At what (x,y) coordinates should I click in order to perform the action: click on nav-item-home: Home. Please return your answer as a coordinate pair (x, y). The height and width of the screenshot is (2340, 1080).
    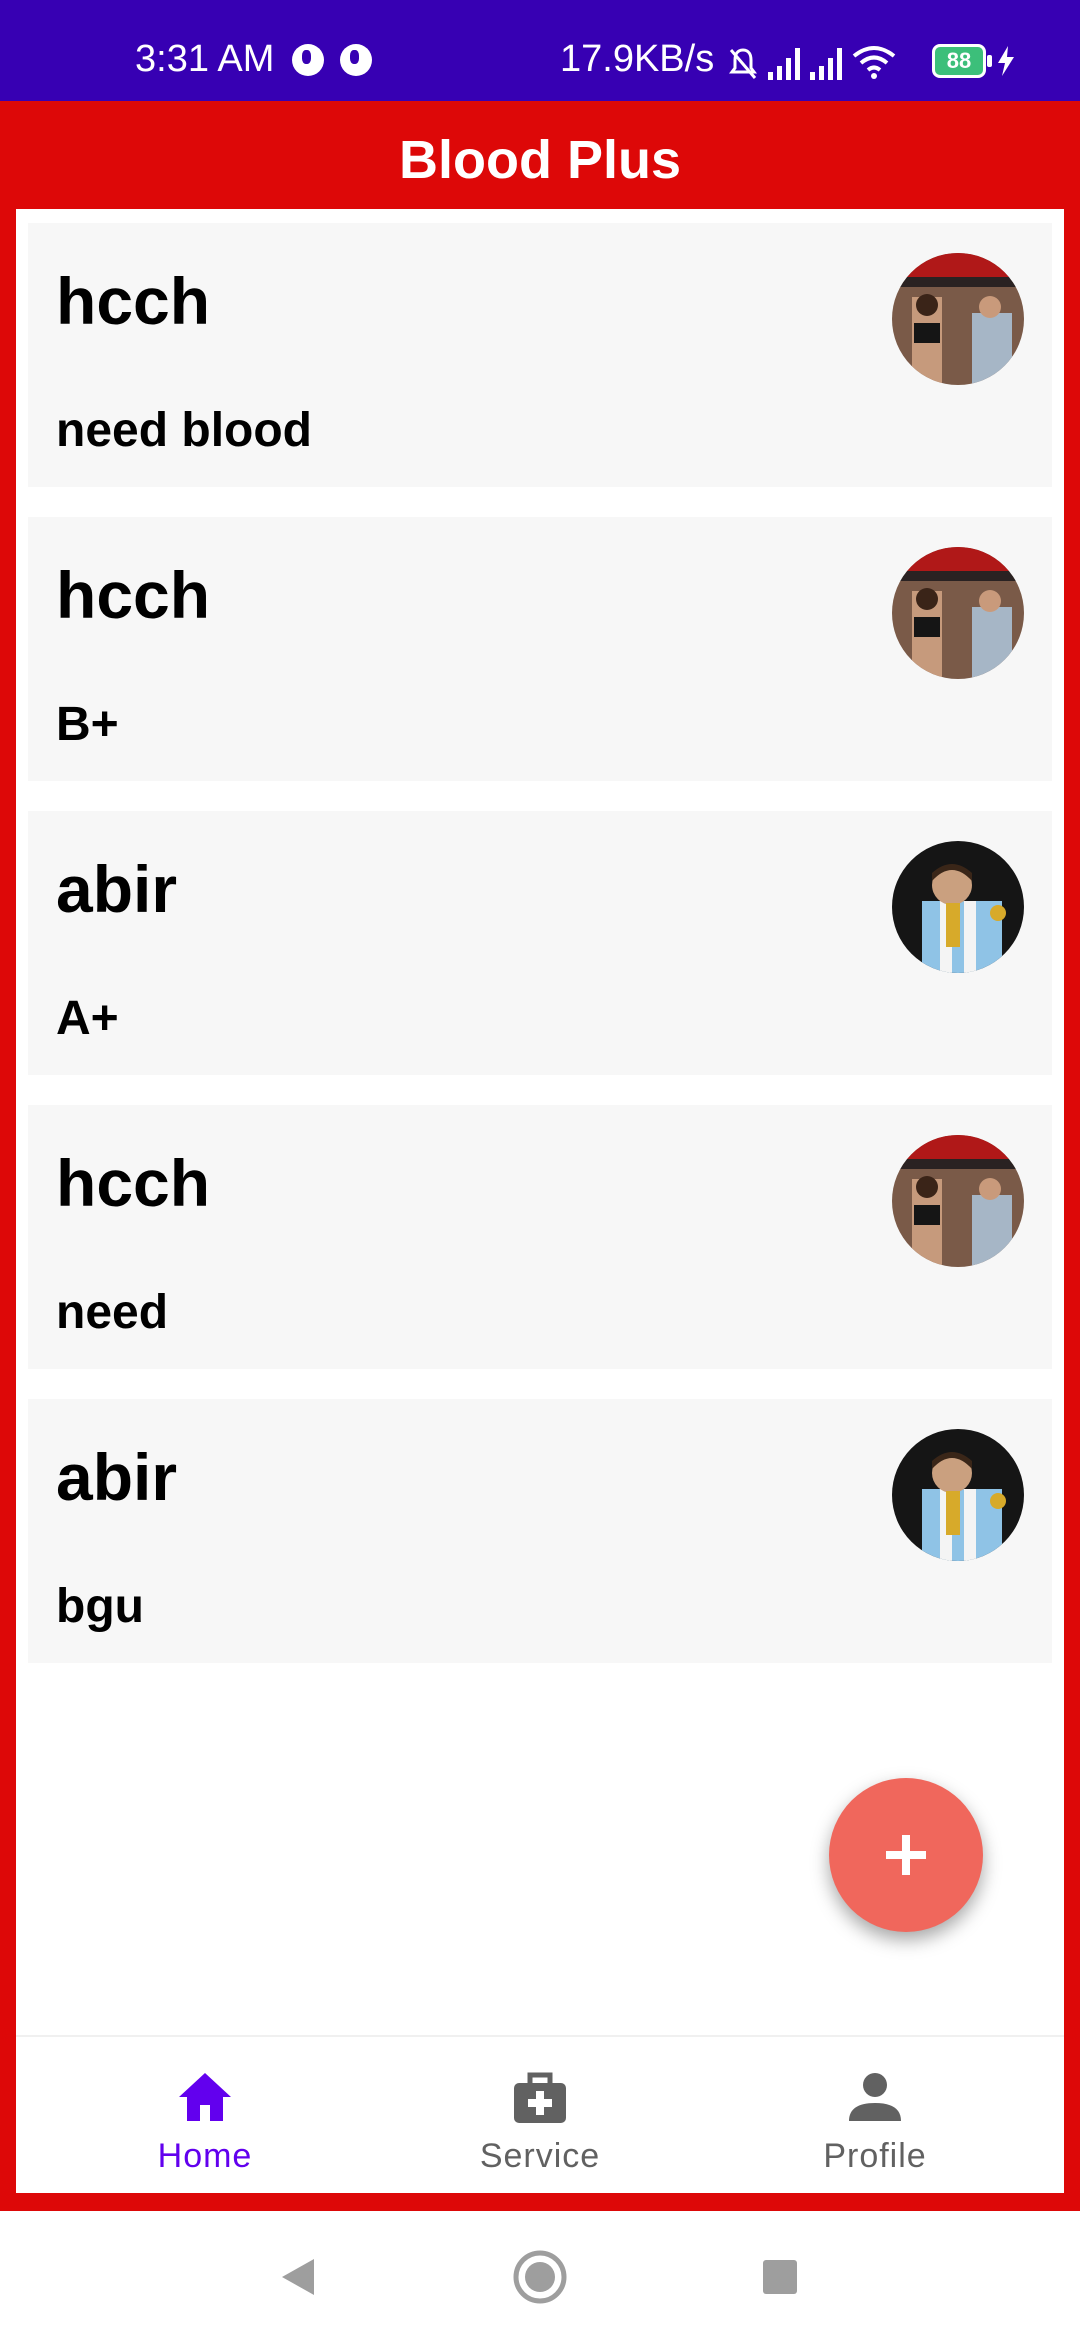
    Looking at the image, I should click on (205, 2115).